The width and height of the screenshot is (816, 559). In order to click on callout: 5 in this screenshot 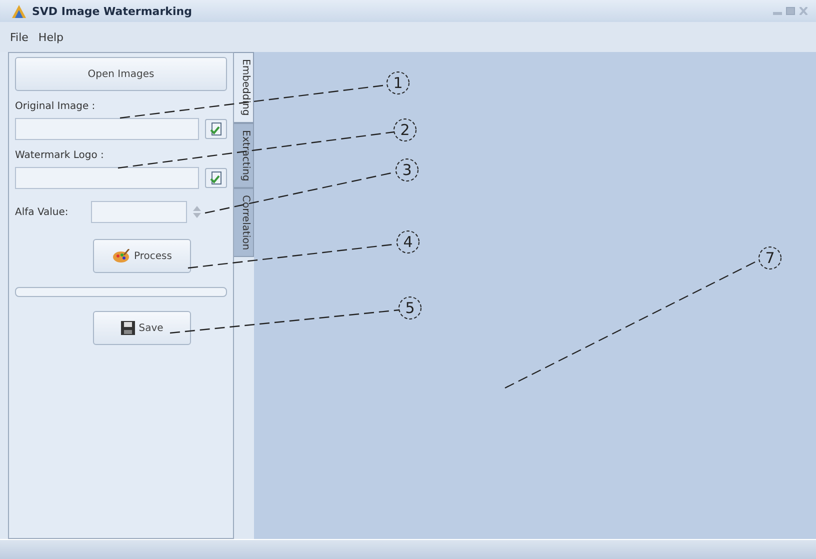, I will do `click(296, 315)`.